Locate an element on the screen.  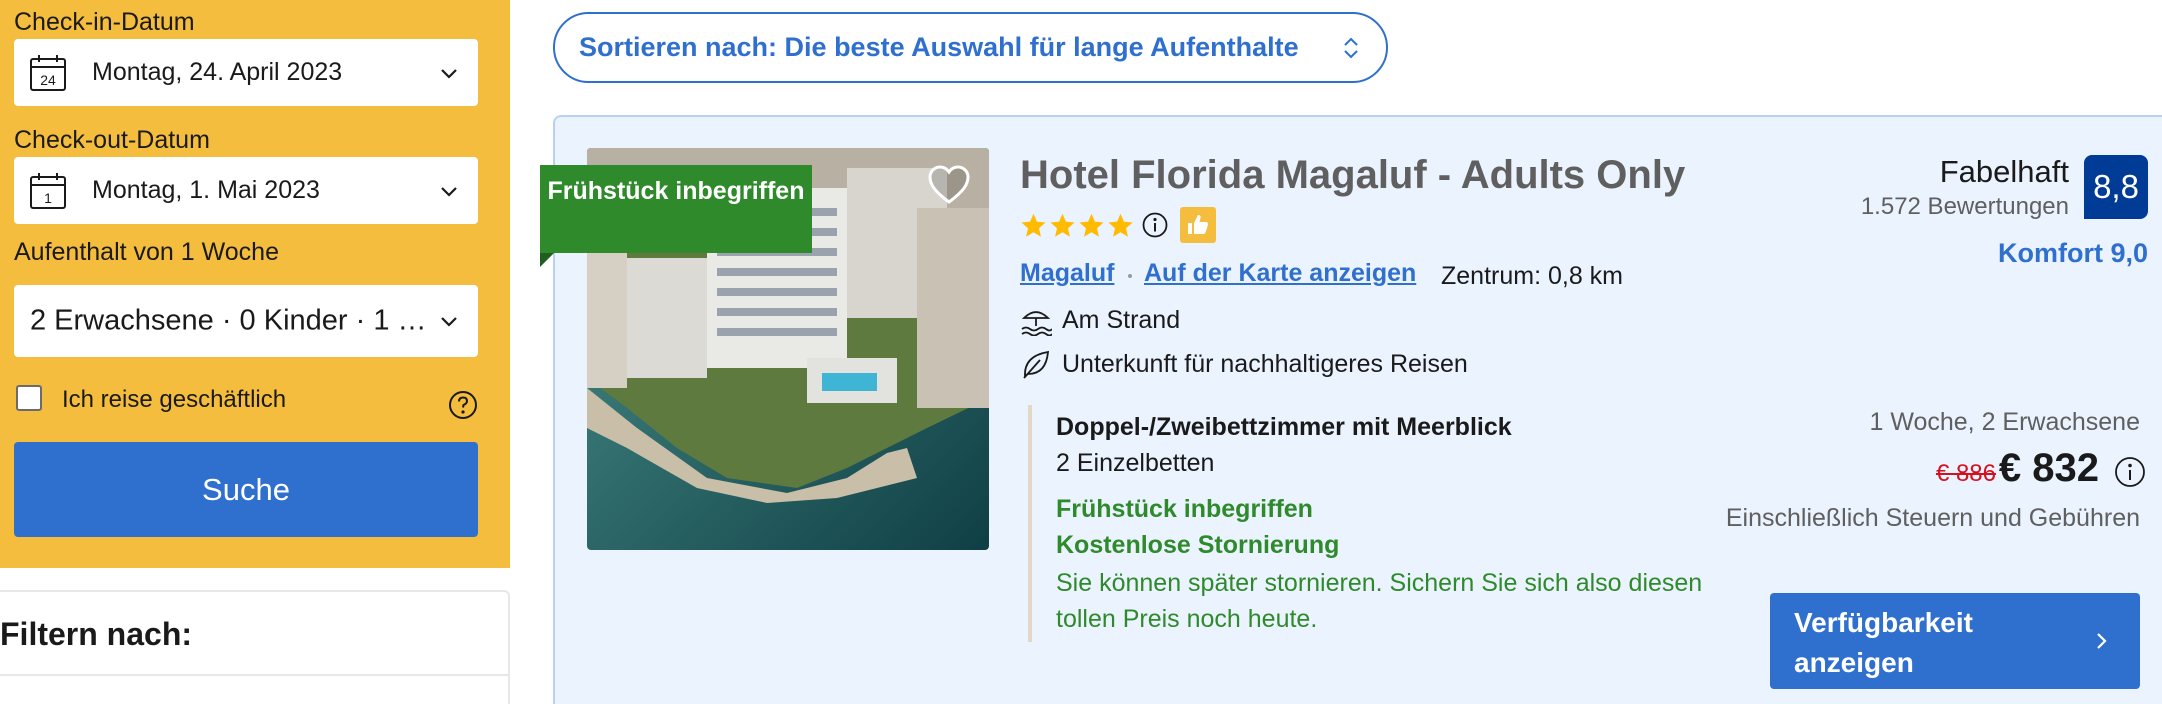
filter-divider is located at coordinates (254, 675).